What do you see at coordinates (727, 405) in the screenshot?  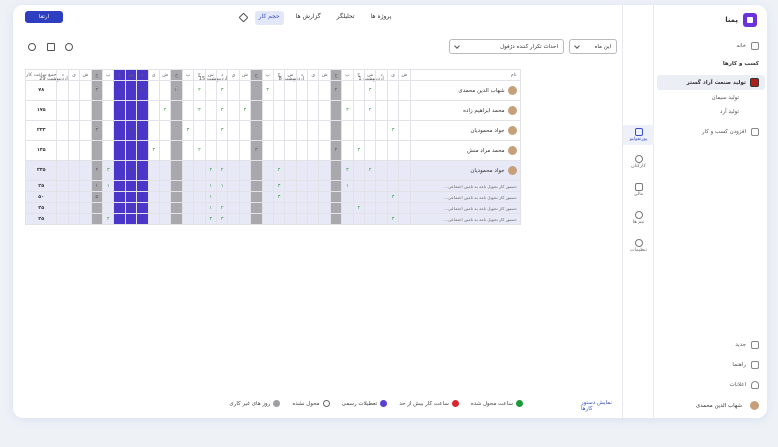 I see `user-profile: شهاب الدین محمدی` at bounding box center [727, 405].